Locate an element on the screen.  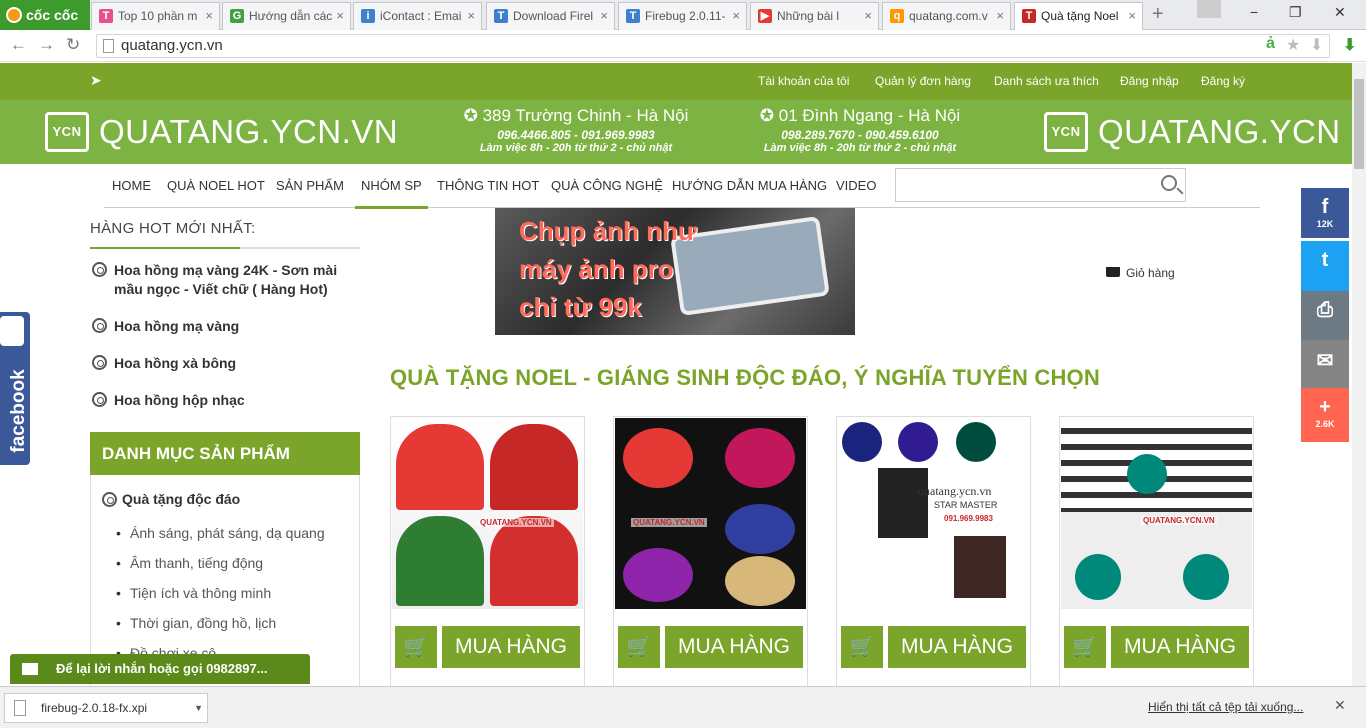
subcategory-item: Ánh sáng, phát sáng, dạ quang is located at coordinates (220, 533).